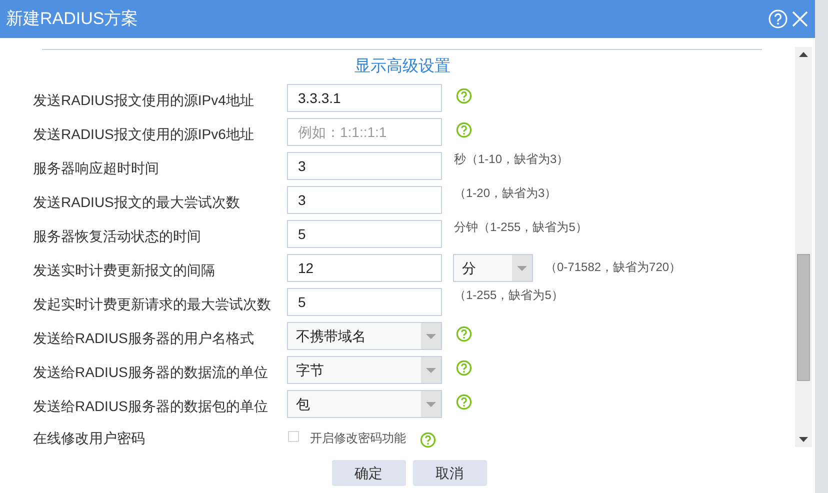  Describe the element at coordinates (124, 270) in the screenshot. I see `field-label: 发送实时计费更新报文的间隔` at that location.